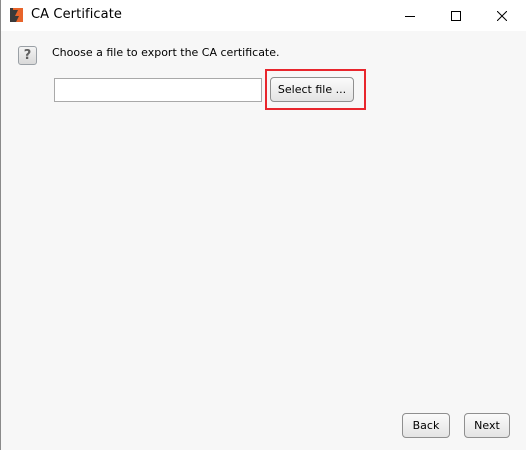 Image resolution: width=526 pixels, height=450 pixels. I want to click on close-button, so click(502, 15).